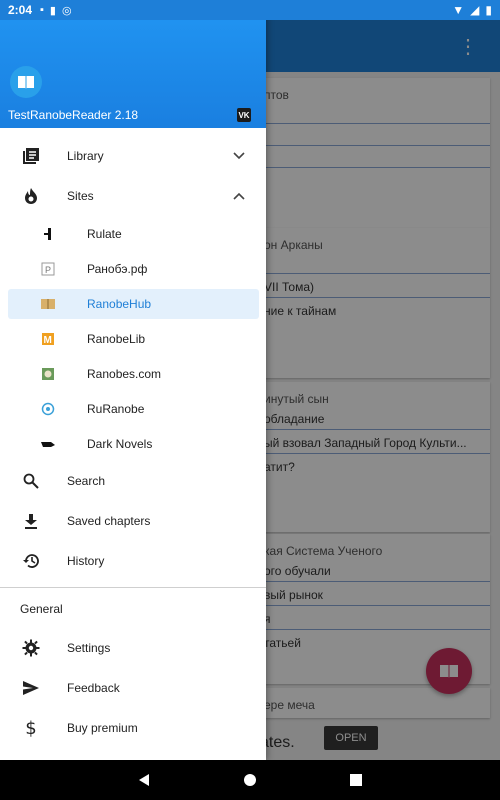  Describe the element at coordinates (488, 10) in the screenshot. I see `battery-icon: ▮` at that location.